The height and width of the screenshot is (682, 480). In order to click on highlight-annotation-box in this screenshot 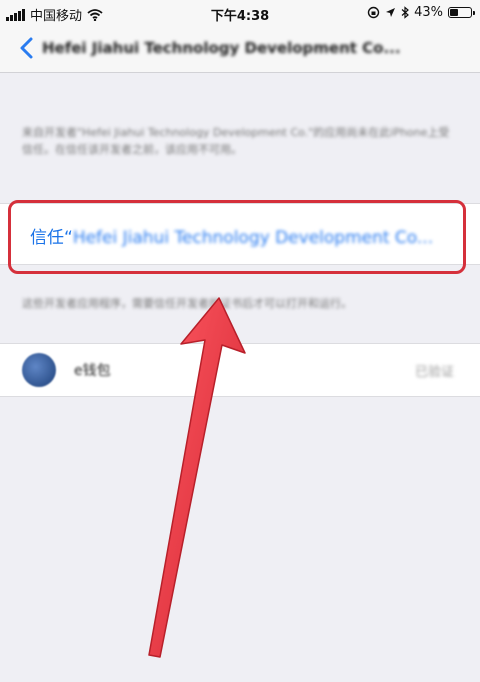, I will do `click(237, 237)`.